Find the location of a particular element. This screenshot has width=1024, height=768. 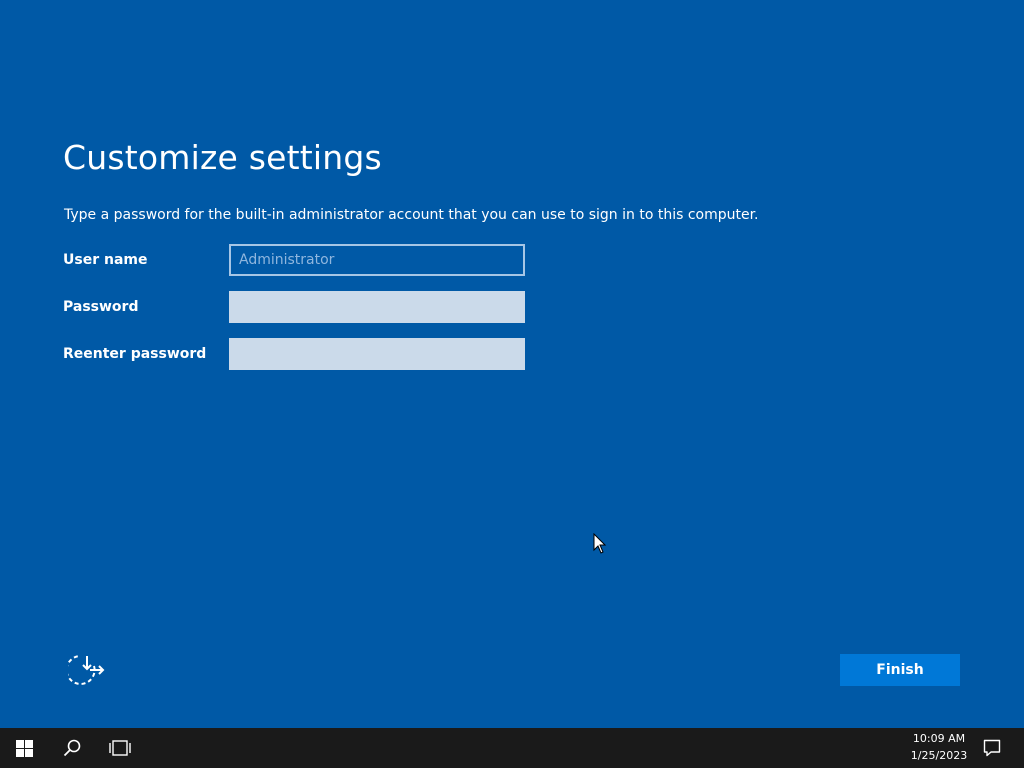

task-view-icon is located at coordinates (120, 748).